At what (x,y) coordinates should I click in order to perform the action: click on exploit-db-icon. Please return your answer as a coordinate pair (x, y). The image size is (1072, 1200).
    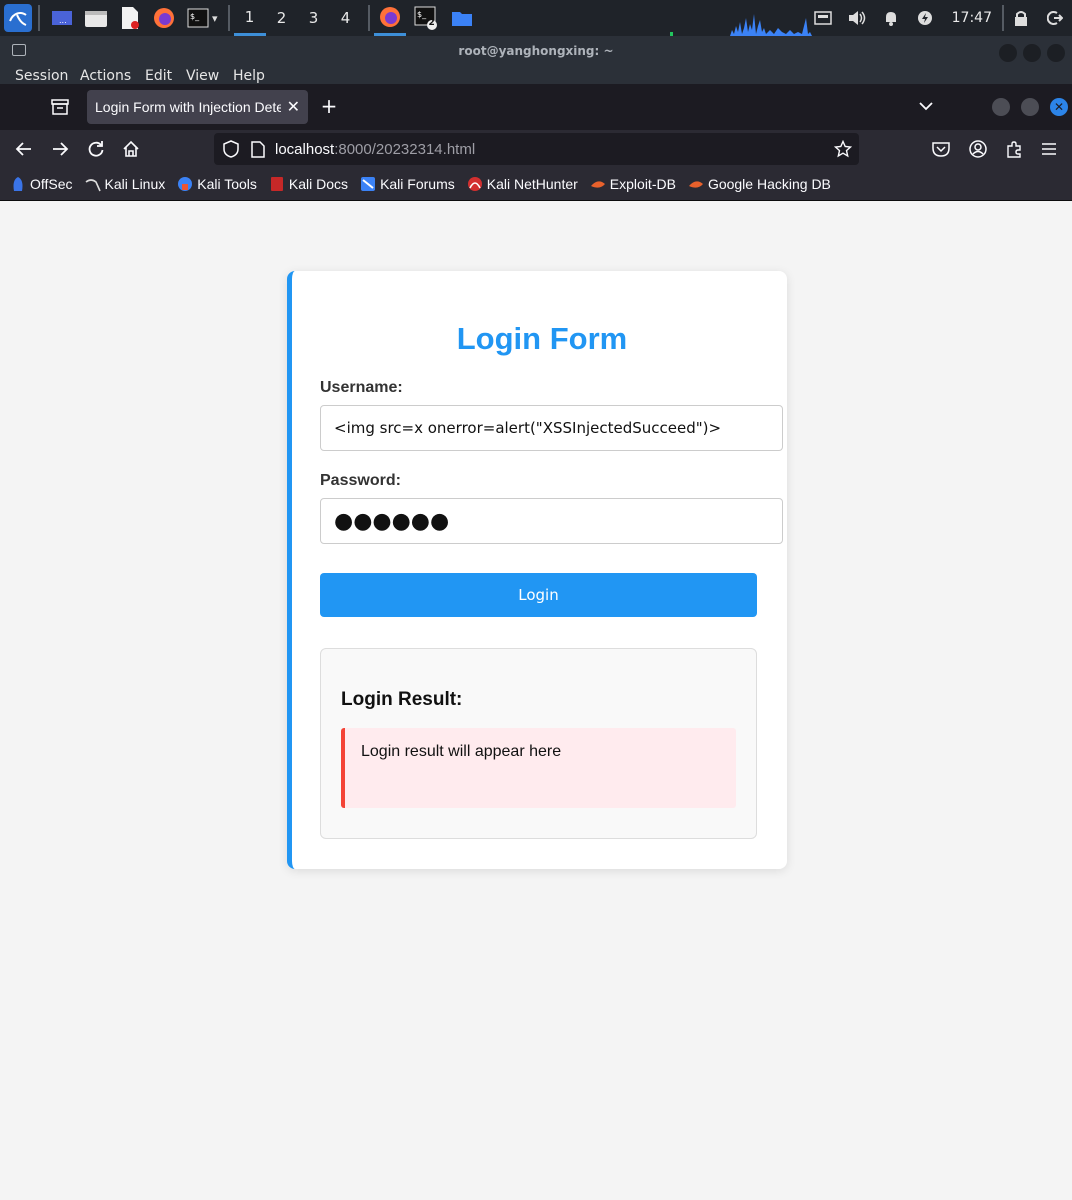
    Looking at the image, I should click on (598, 184).